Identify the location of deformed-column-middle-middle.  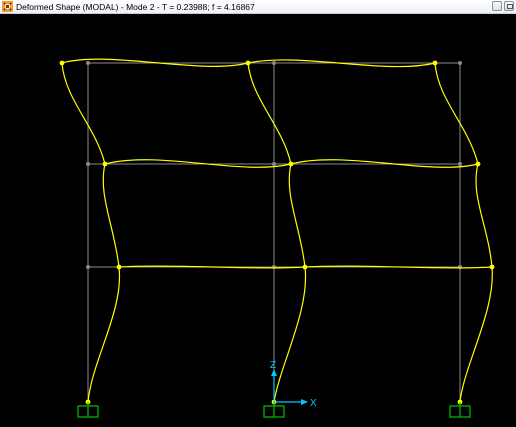
(297, 215).